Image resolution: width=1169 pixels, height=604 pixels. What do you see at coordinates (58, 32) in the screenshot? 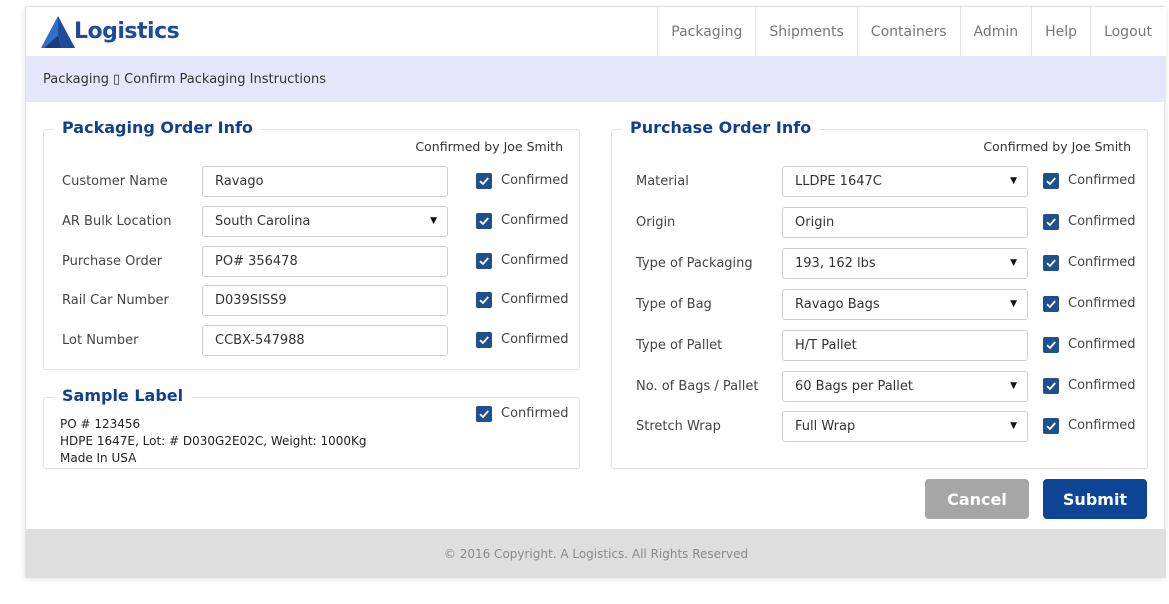
I see `logo-mark-icon` at bounding box center [58, 32].